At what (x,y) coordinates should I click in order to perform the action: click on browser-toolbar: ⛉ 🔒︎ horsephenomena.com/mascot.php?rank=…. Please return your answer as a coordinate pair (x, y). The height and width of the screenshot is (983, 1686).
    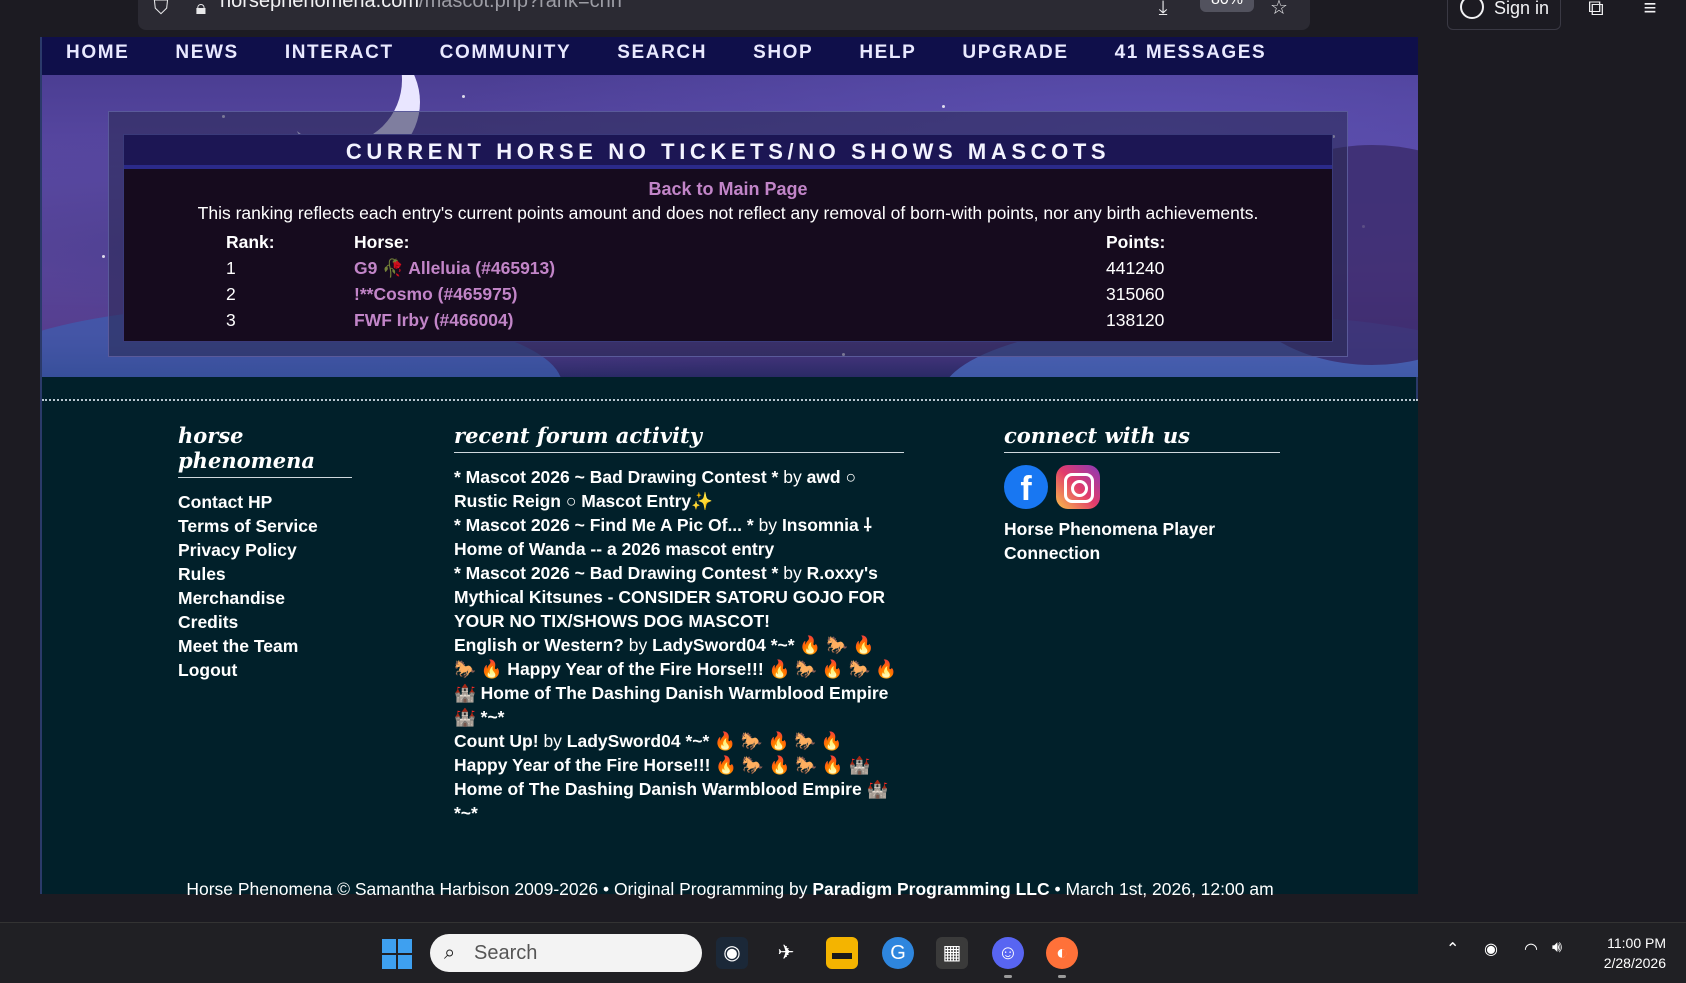
    Looking at the image, I should click on (843, 18).